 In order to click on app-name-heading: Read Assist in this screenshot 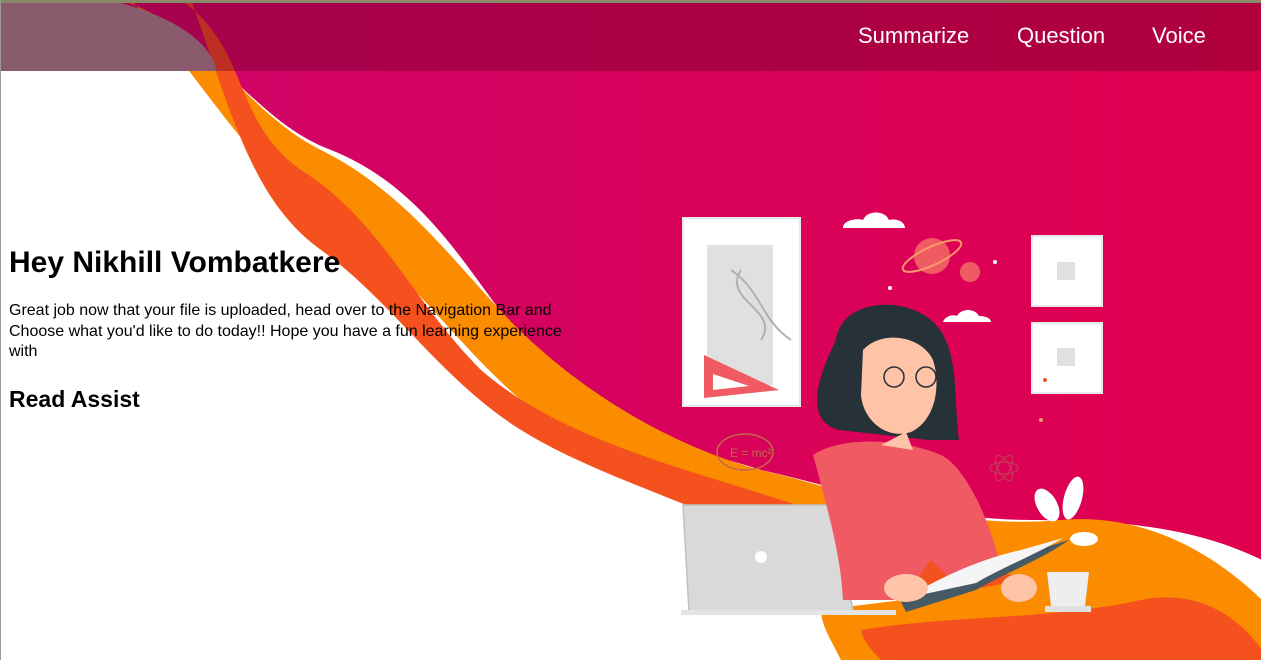, I will do `click(74, 398)`.